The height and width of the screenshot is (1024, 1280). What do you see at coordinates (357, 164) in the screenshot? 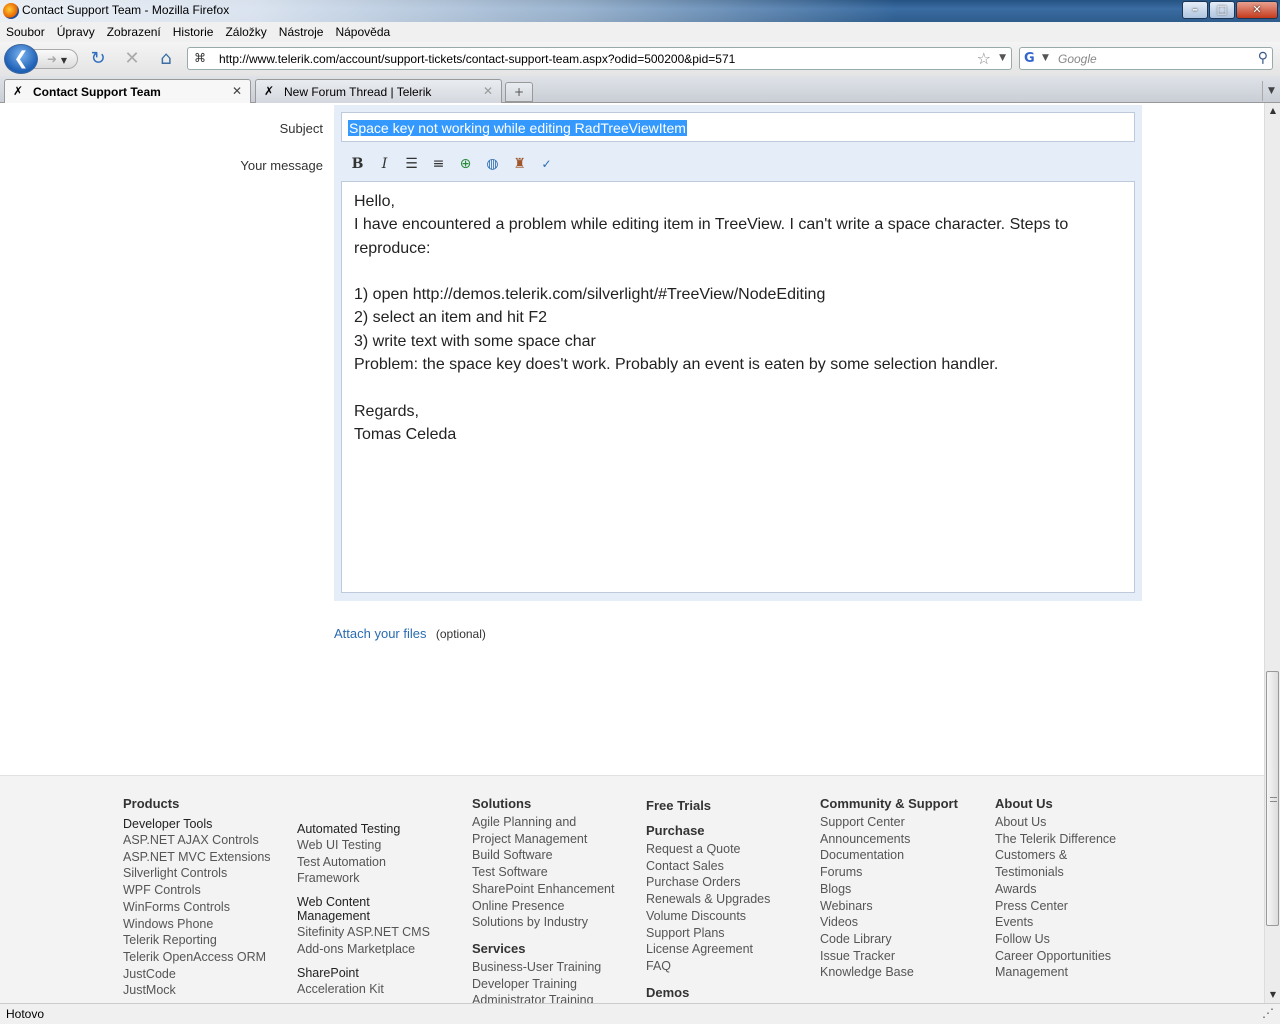
I see `bold-button: B` at bounding box center [357, 164].